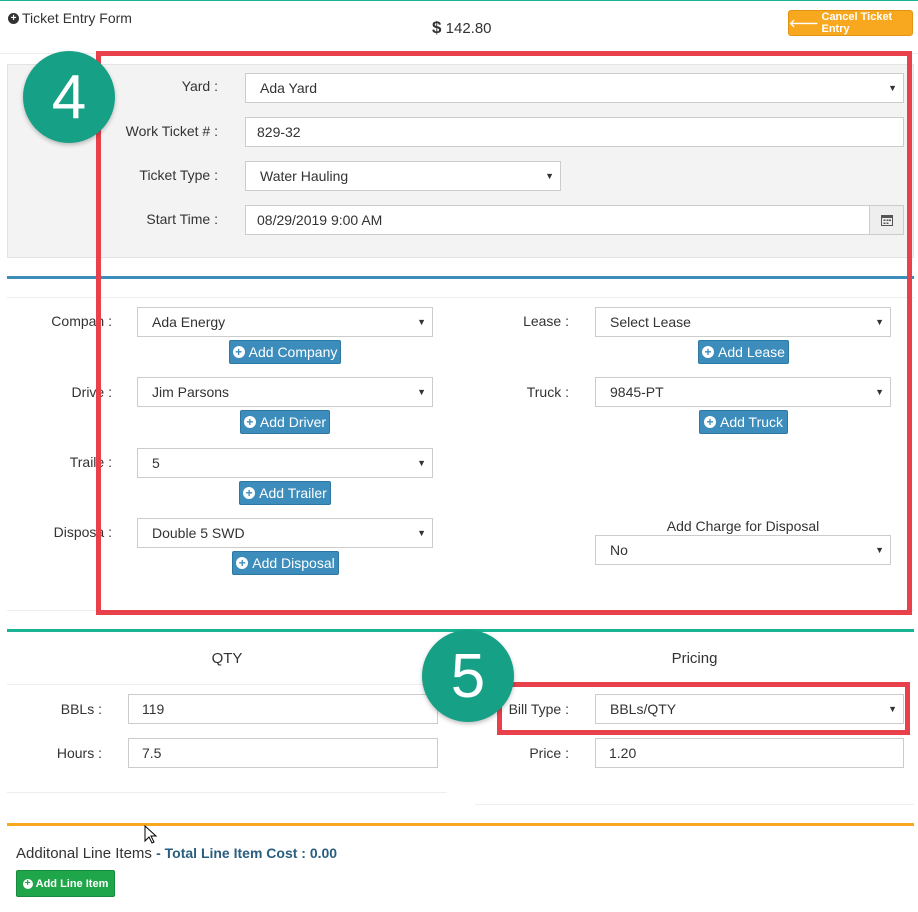  Describe the element at coordinates (227, 792) in the screenshot. I see `qty-bottom-divider` at that location.